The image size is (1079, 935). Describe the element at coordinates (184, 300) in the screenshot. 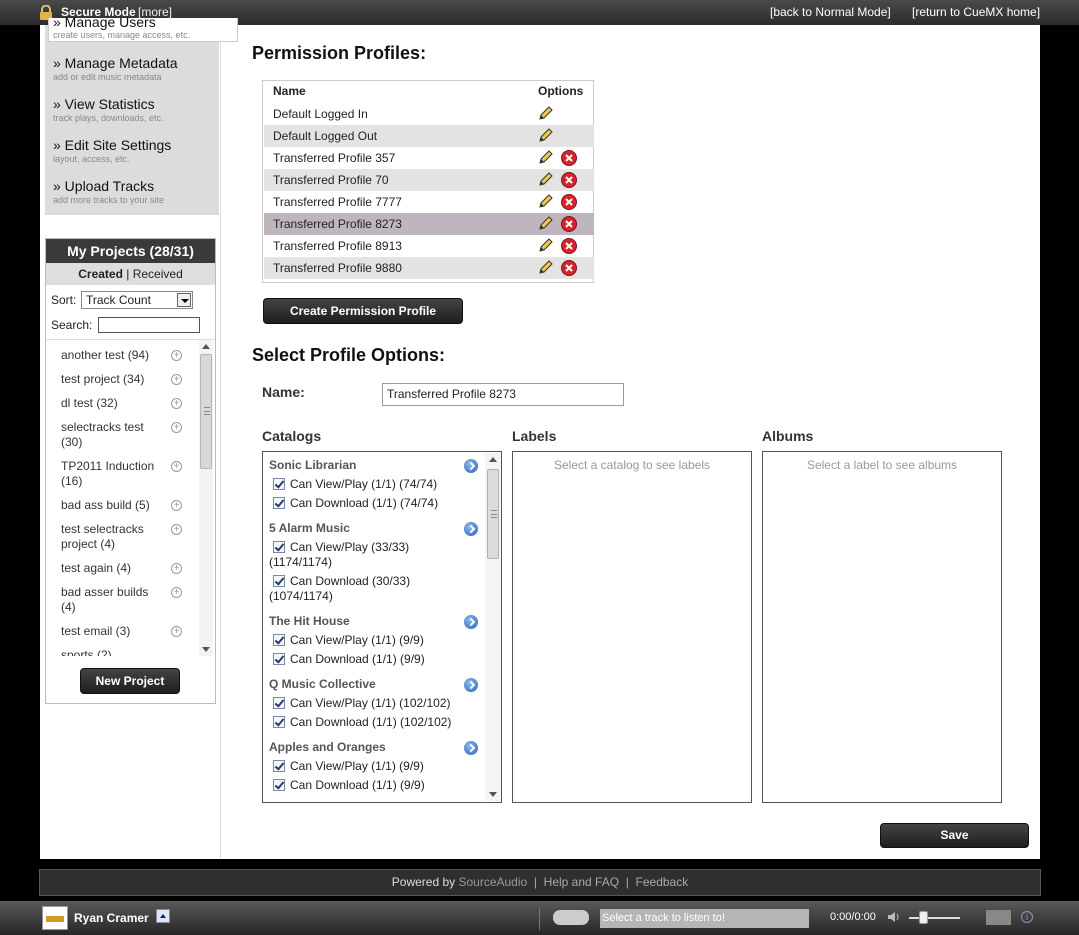

I see `chevron-down-icon` at that location.